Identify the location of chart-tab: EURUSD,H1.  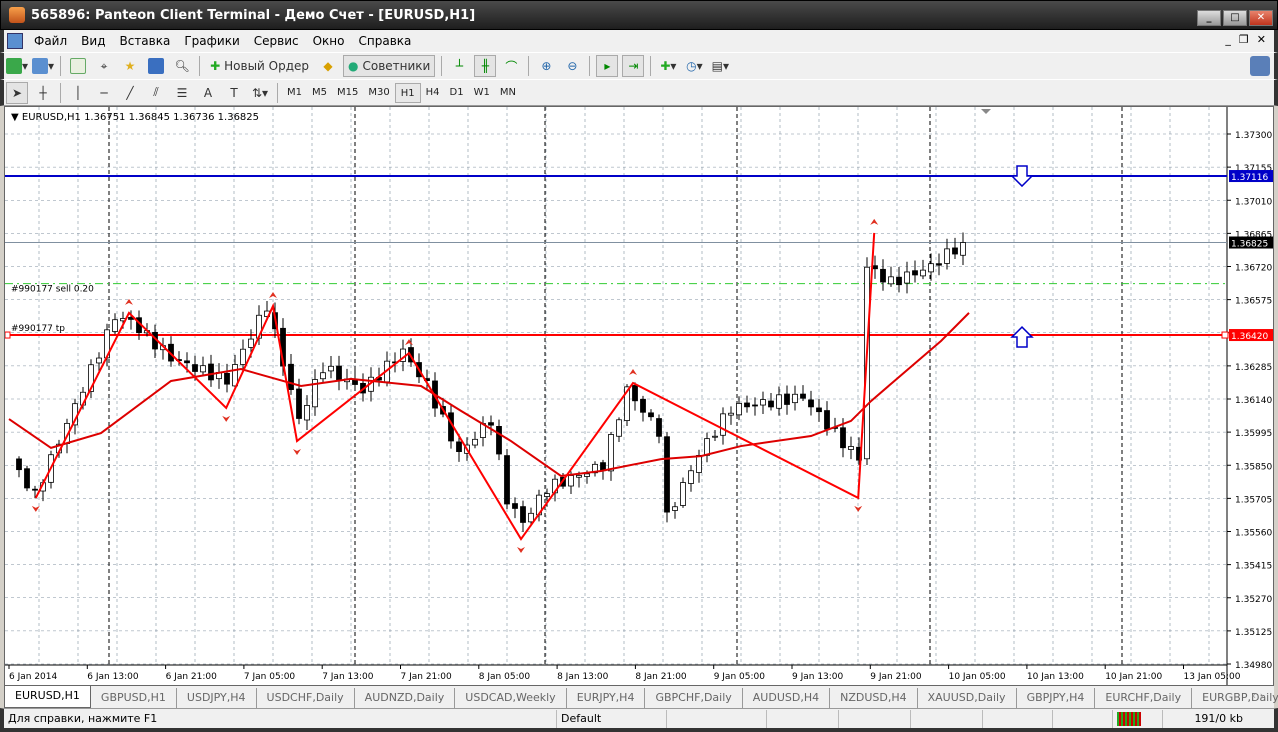
(47, 697).